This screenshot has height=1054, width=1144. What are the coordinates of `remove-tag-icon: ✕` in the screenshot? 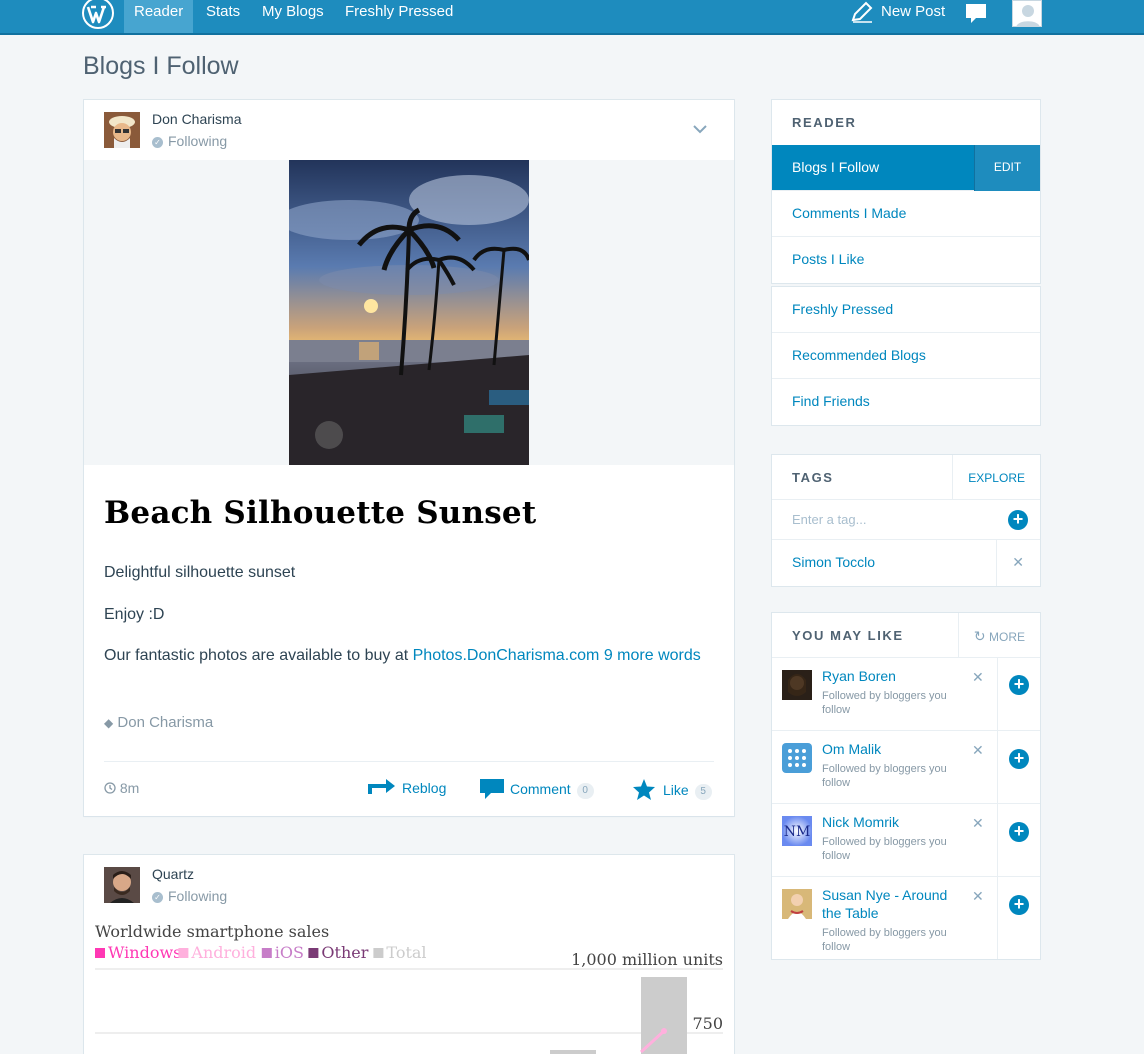 It's located at (1018, 562).